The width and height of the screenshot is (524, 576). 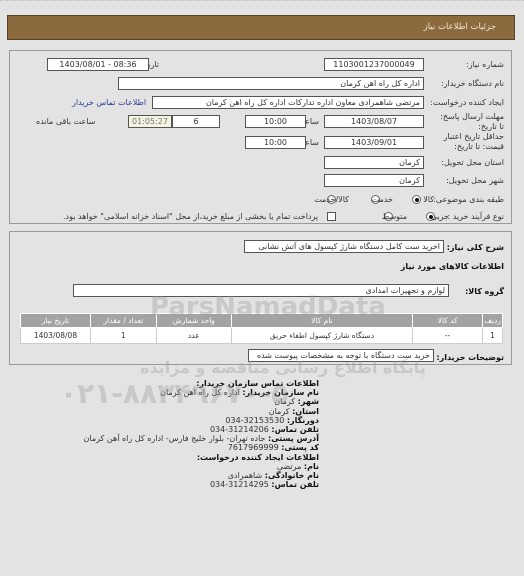 What do you see at coordinates (452, 266) in the screenshot?
I see `goods-info-title: اطلاعات کالاهای مورد نیاز` at bounding box center [452, 266].